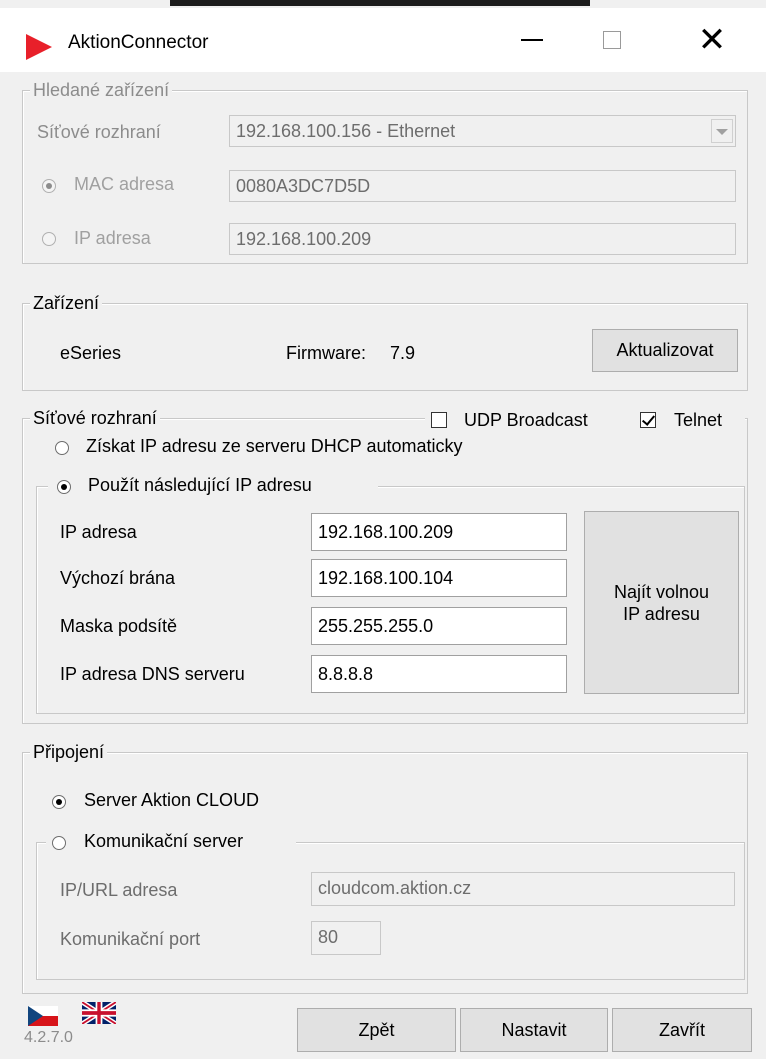 The width and height of the screenshot is (766, 1059). What do you see at coordinates (523, 889) in the screenshot?
I see `url-field: cloudcom.aktion.cz` at bounding box center [523, 889].